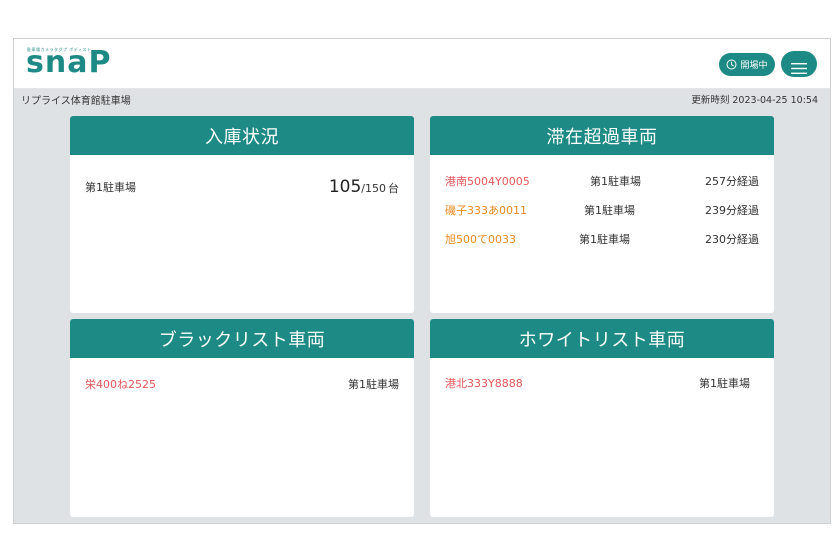 The width and height of the screenshot is (840, 560). What do you see at coordinates (69, 62) in the screenshot?
I see `logo-wordmark: snaP` at bounding box center [69, 62].